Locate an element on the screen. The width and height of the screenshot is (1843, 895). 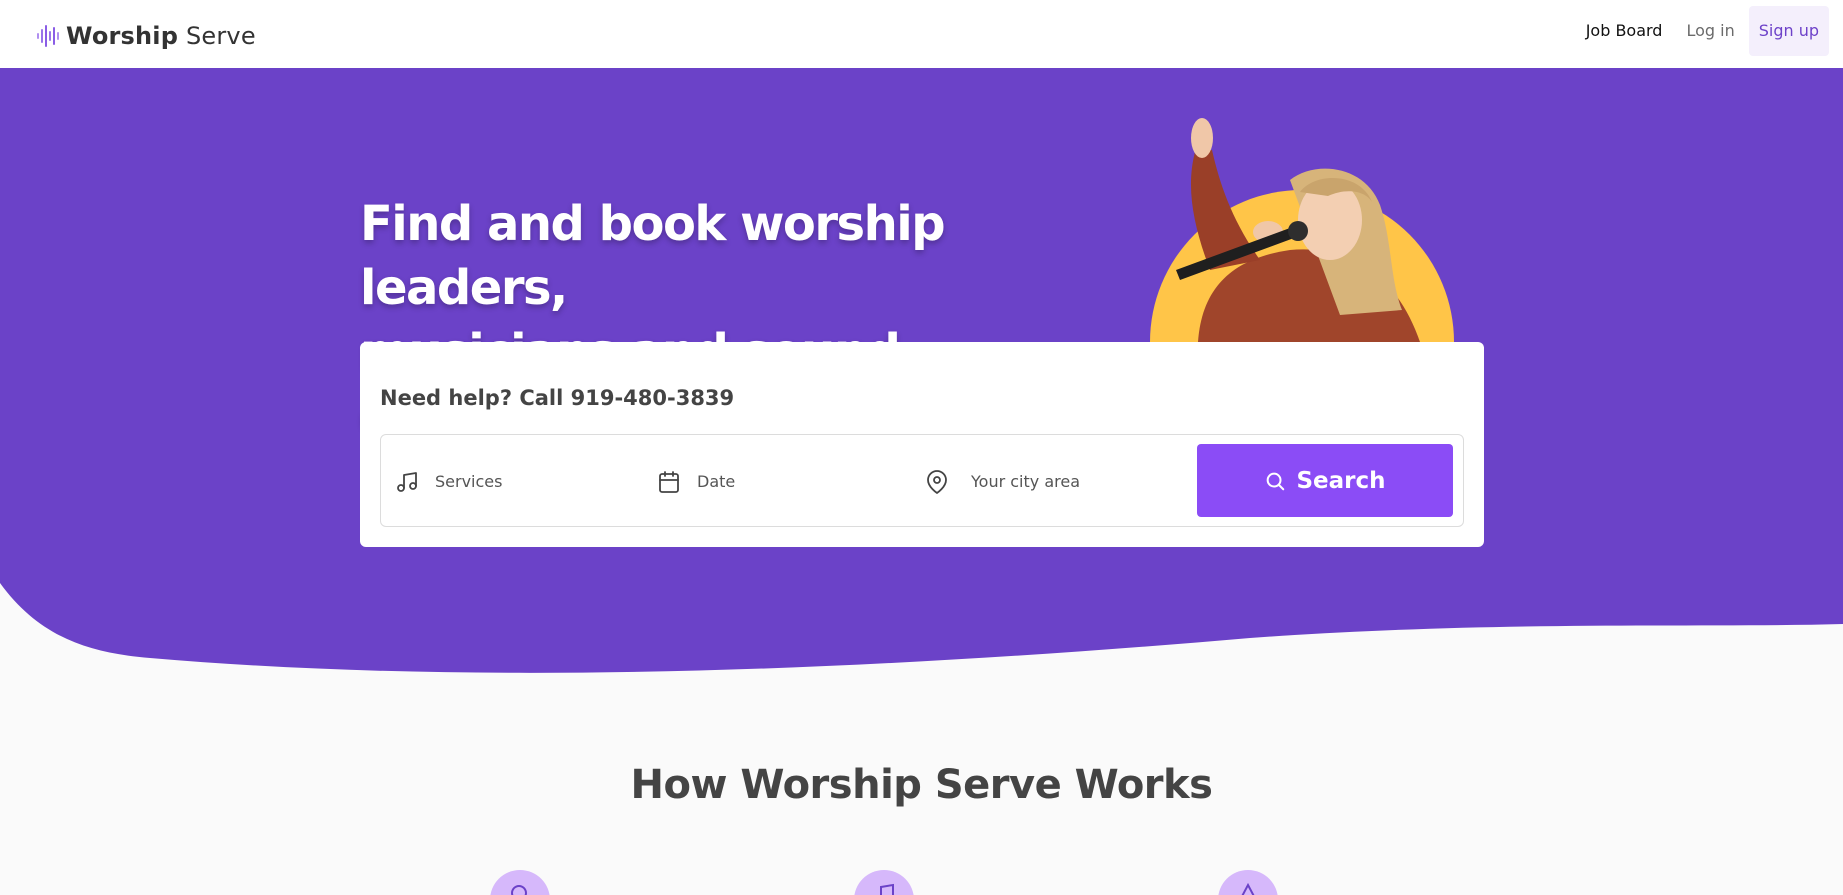
nav-links: Job Board Log in Sign up is located at coordinates (1702, 31).